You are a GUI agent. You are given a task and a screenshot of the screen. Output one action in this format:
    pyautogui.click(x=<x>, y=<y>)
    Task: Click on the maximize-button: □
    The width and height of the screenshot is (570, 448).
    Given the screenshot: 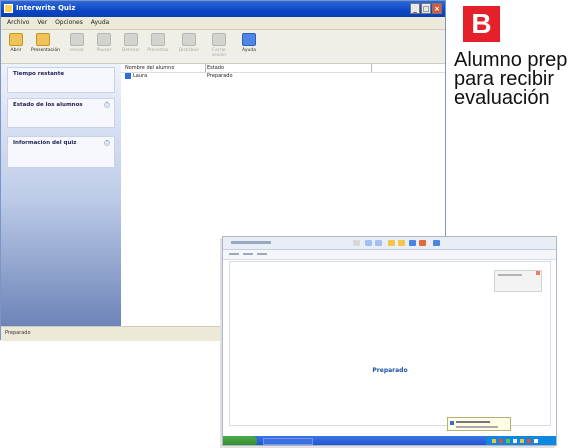 What is the action you would take?
    pyautogui.click(x=426, y=8)
    